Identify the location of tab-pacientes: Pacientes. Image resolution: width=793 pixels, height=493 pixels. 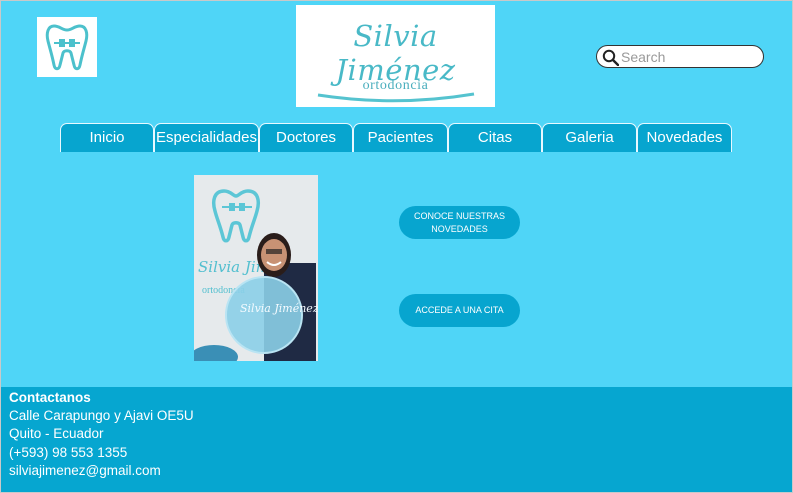
(400, 137).